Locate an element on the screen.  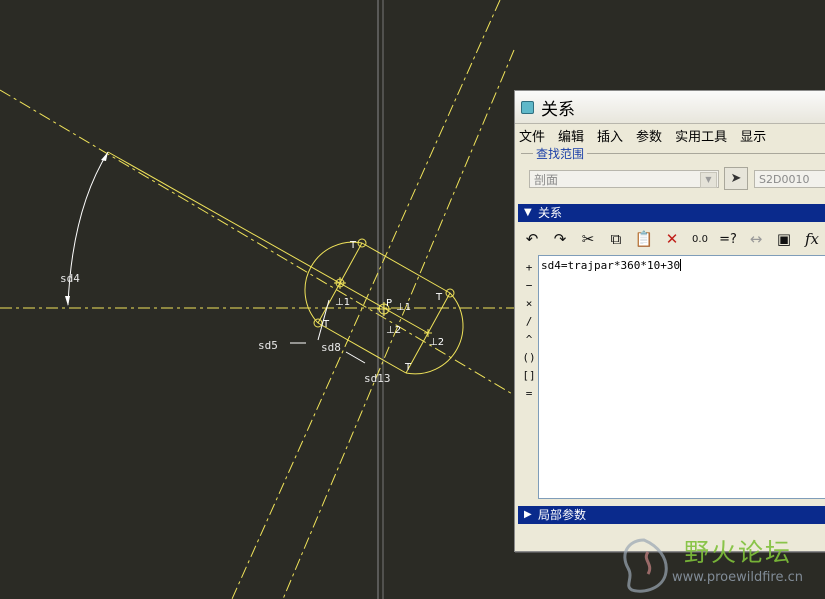
op-plus: + is located at coordinates (529, 268).